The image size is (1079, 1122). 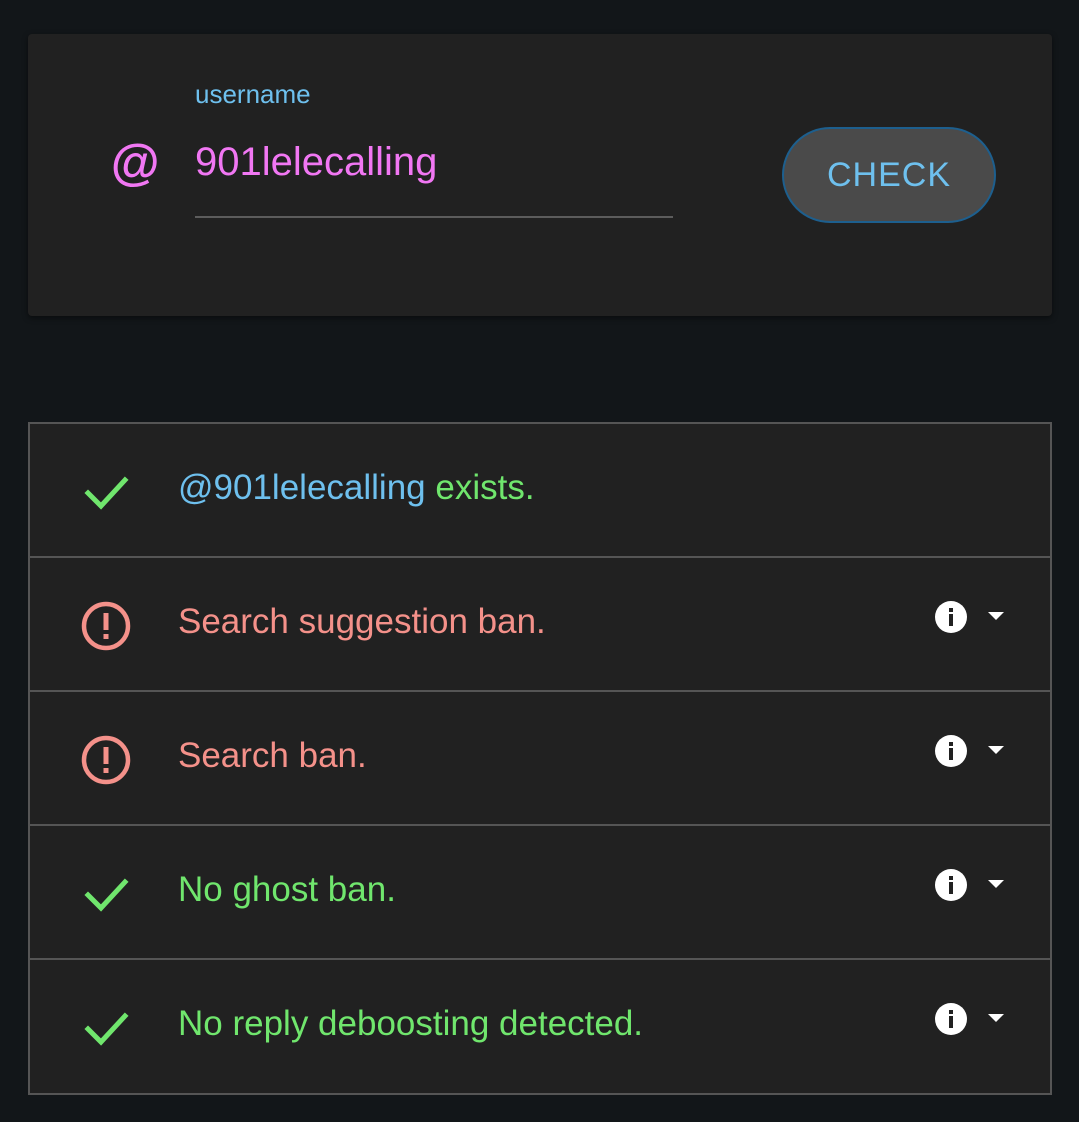 What do you see at coordinates (540, 893) in the screenshot?
I see `result-row-ghost-ban: No ghost ban.` at bounding box center [540, 893].